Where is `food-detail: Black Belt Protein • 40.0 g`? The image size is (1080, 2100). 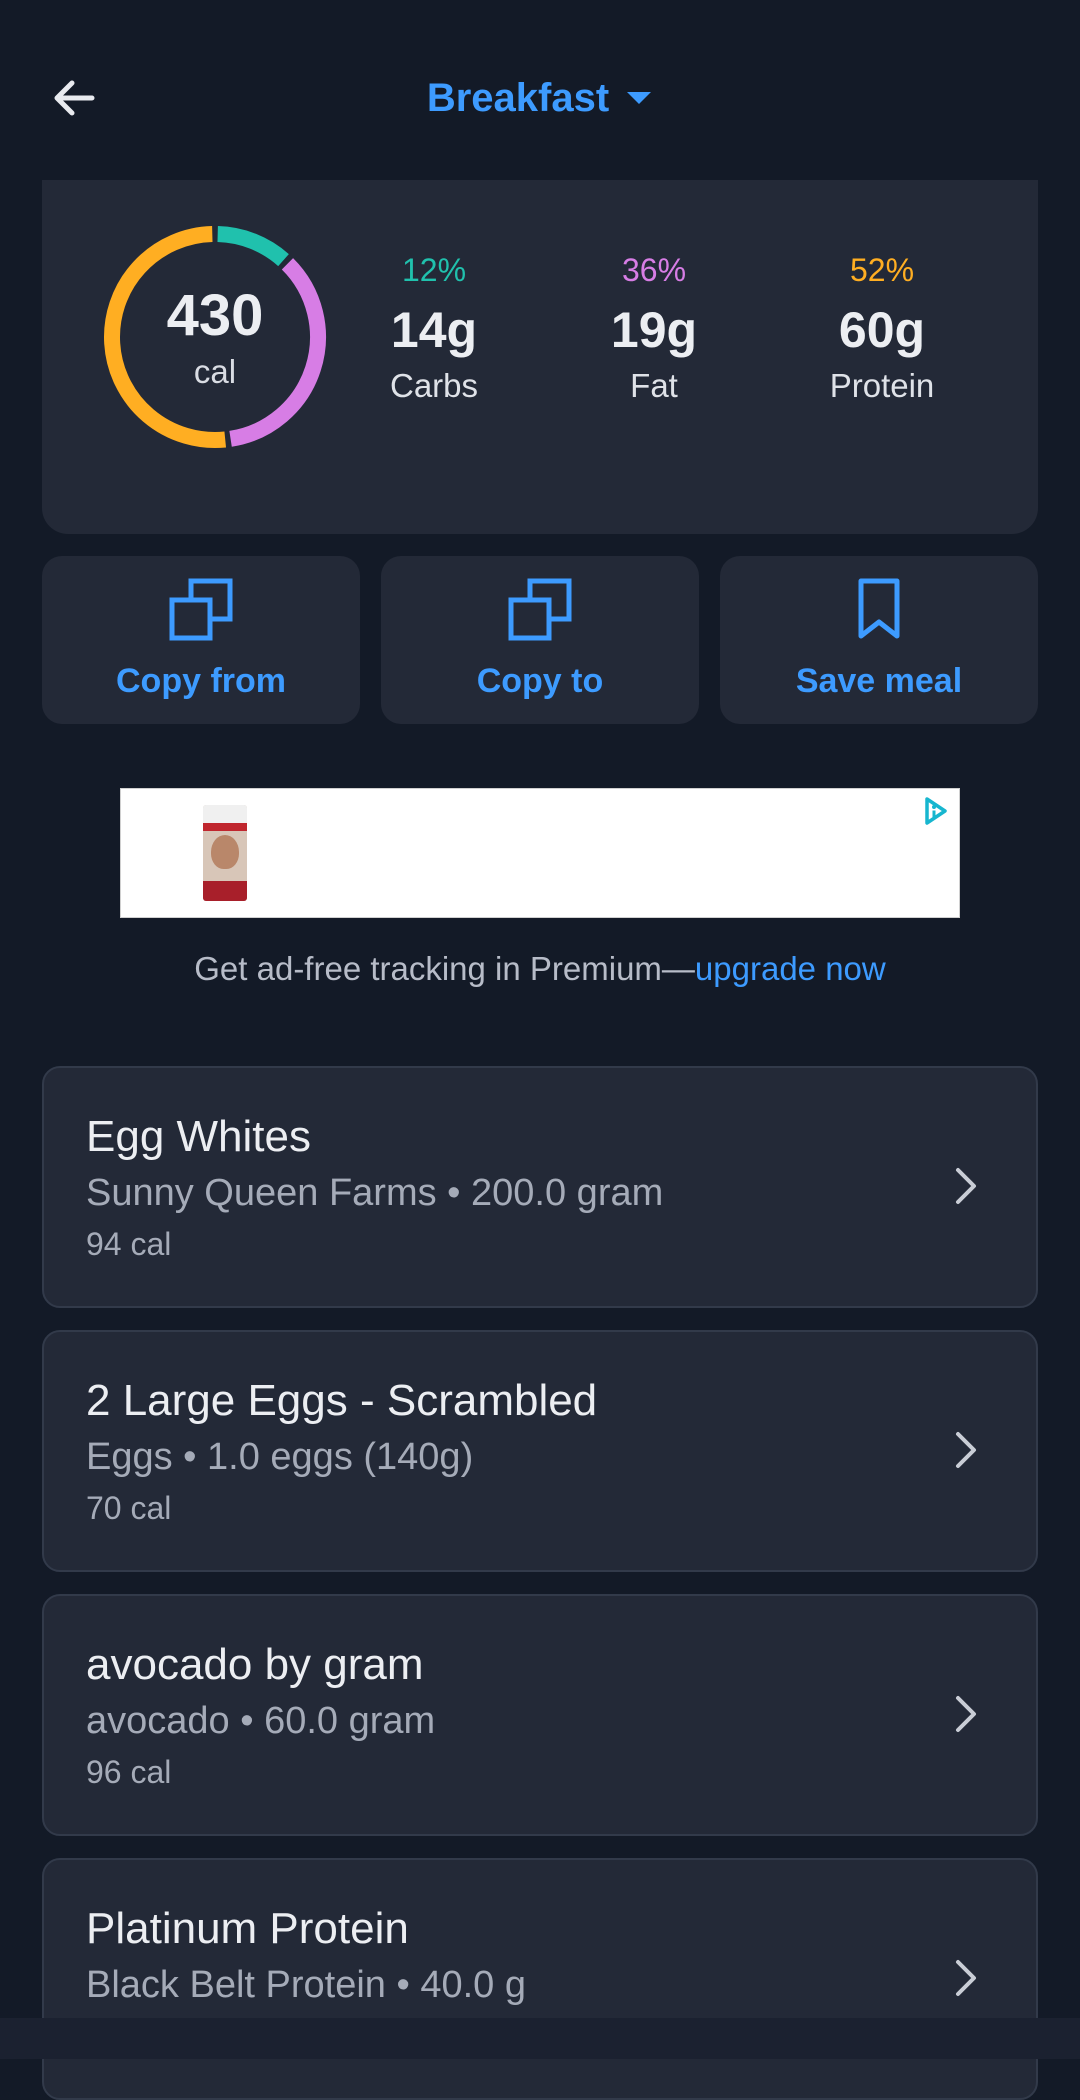
food-detail: Black Belt Protein • 40.0 g is located at coordinates (306, 1985).